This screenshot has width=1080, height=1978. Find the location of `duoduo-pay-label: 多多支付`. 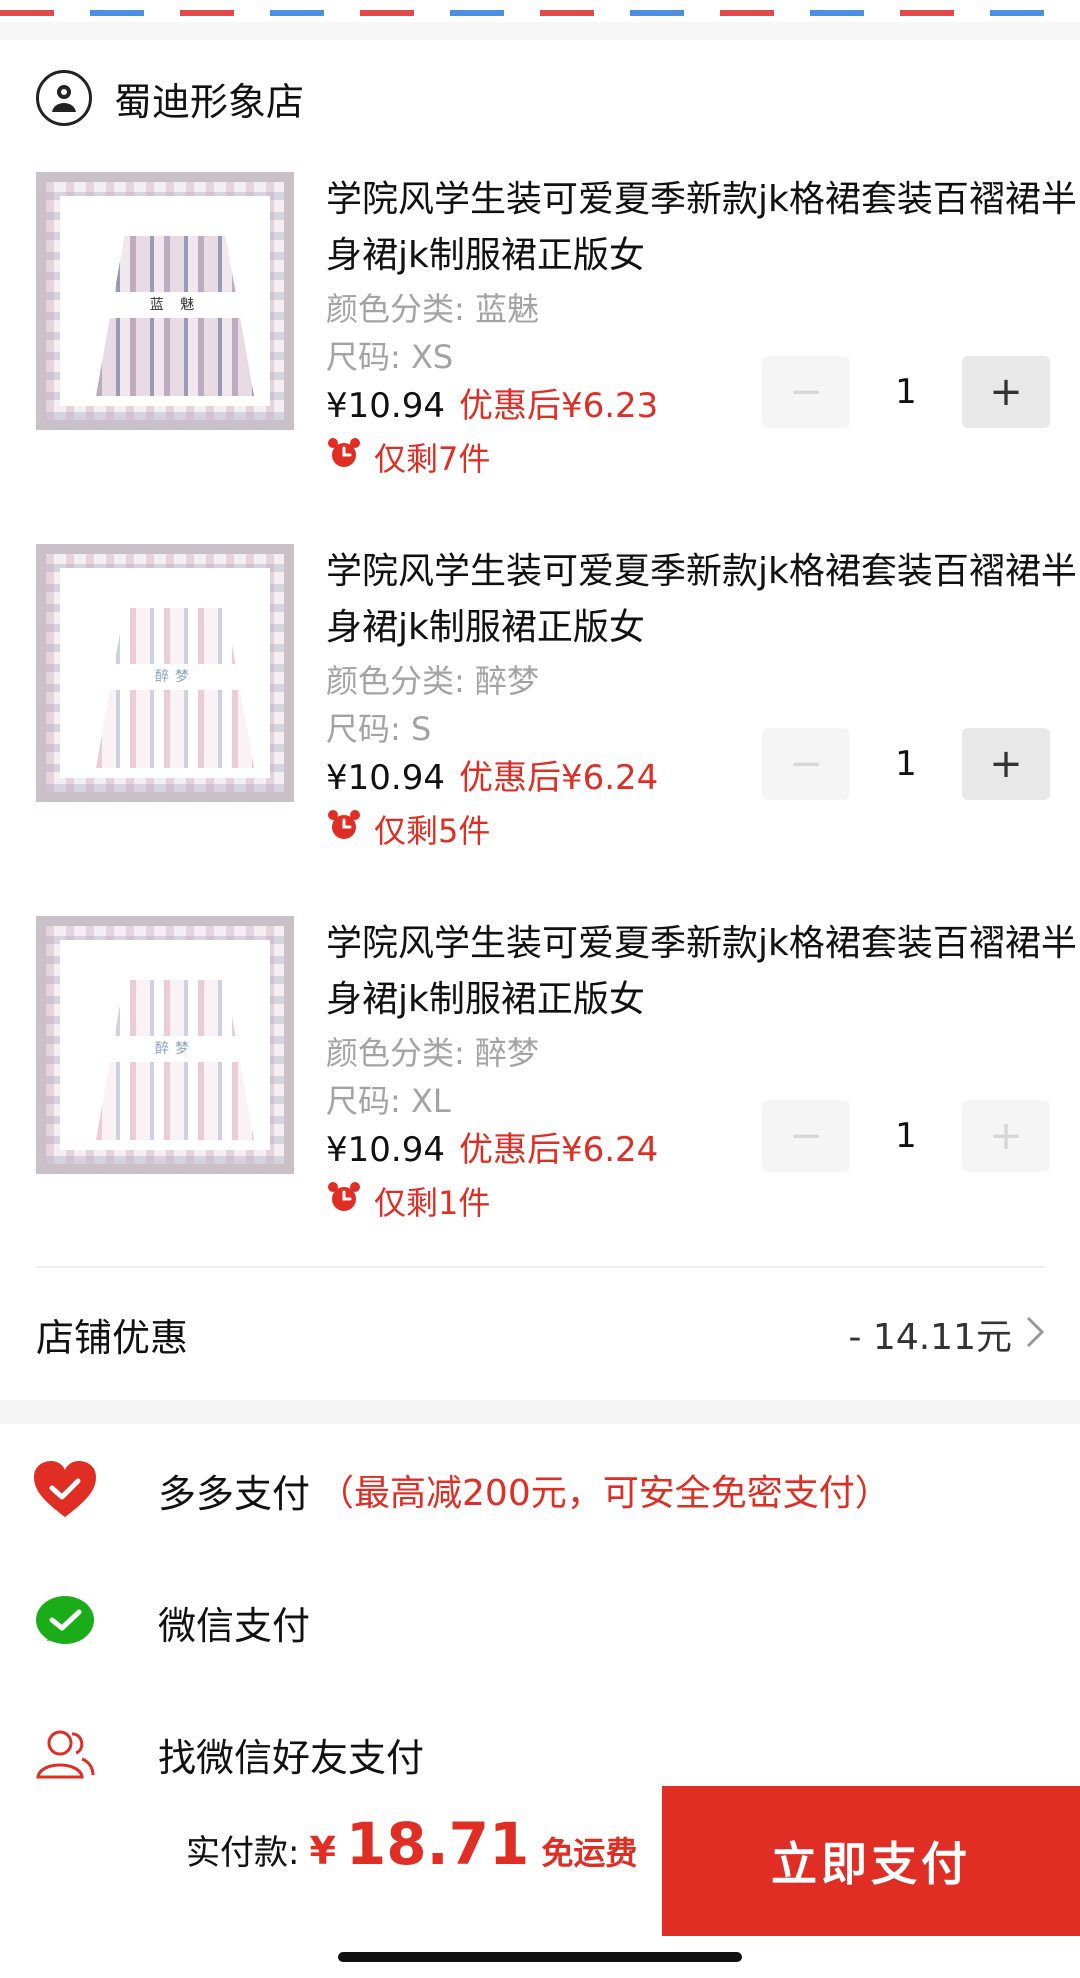

duoduo-pay-label: 多多支付 is located at coordinates (234, 1493).